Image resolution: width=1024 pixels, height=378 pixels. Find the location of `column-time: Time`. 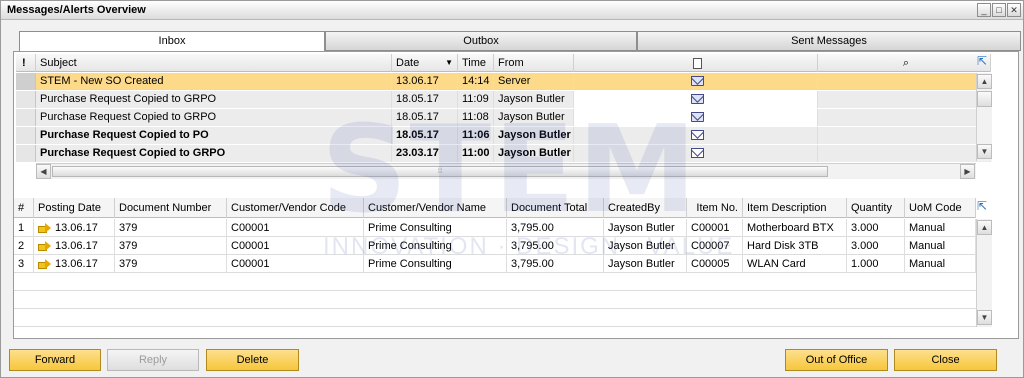

column-time: Time is located at coordinates (476, 63).